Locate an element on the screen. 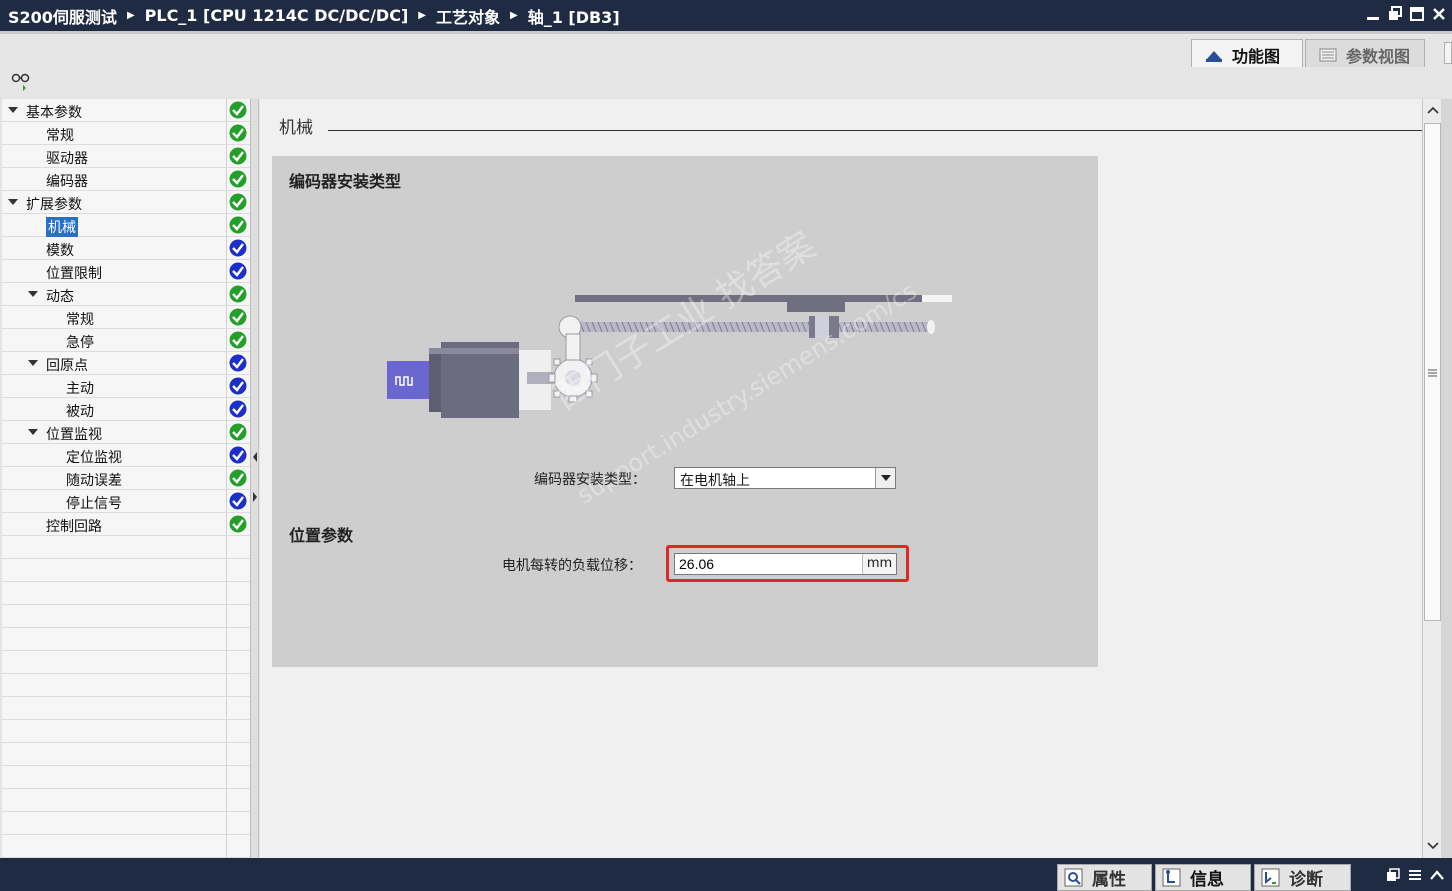  collapse-left-icon is located at coordinates (255, 457).